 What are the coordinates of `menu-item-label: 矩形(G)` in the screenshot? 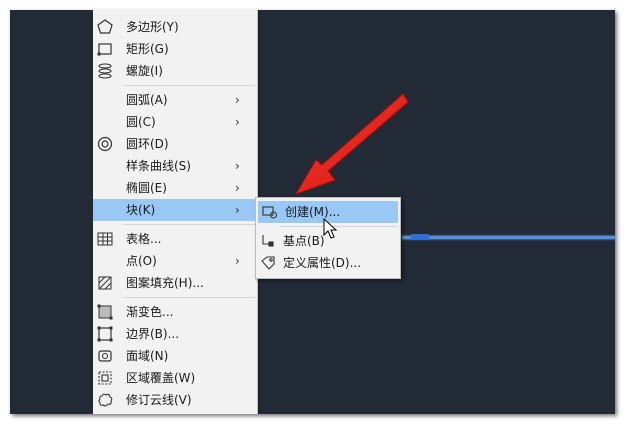 It's located at (147, 49).